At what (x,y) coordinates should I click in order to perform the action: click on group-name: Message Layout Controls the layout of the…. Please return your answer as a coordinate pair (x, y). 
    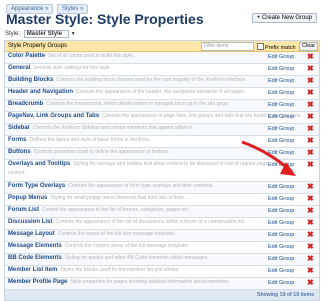
    Looking at the image, I should click on (91, 234).